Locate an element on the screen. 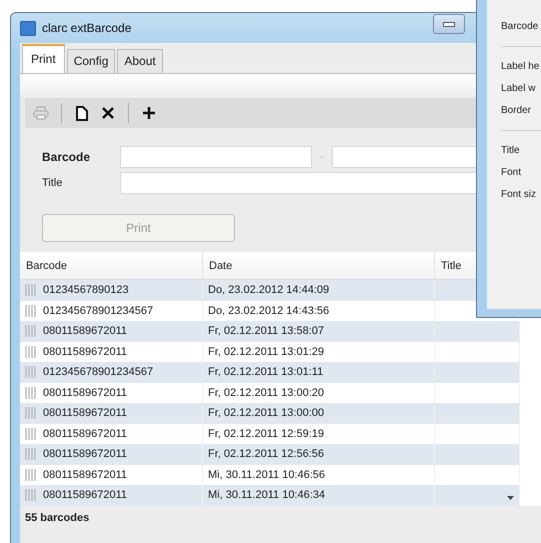 This screenshot has height=543, width=541. close-icon is located at coordinates (108, 113).